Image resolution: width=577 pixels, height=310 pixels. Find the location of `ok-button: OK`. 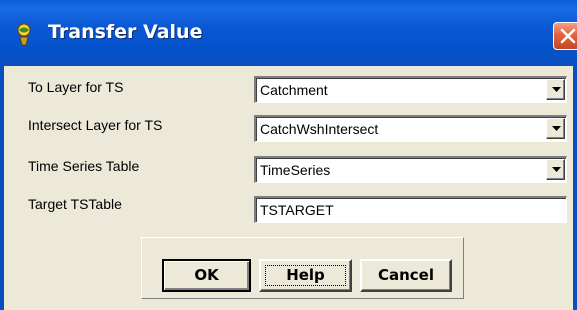

ok-button: OK is located at coordinates (206, 275).